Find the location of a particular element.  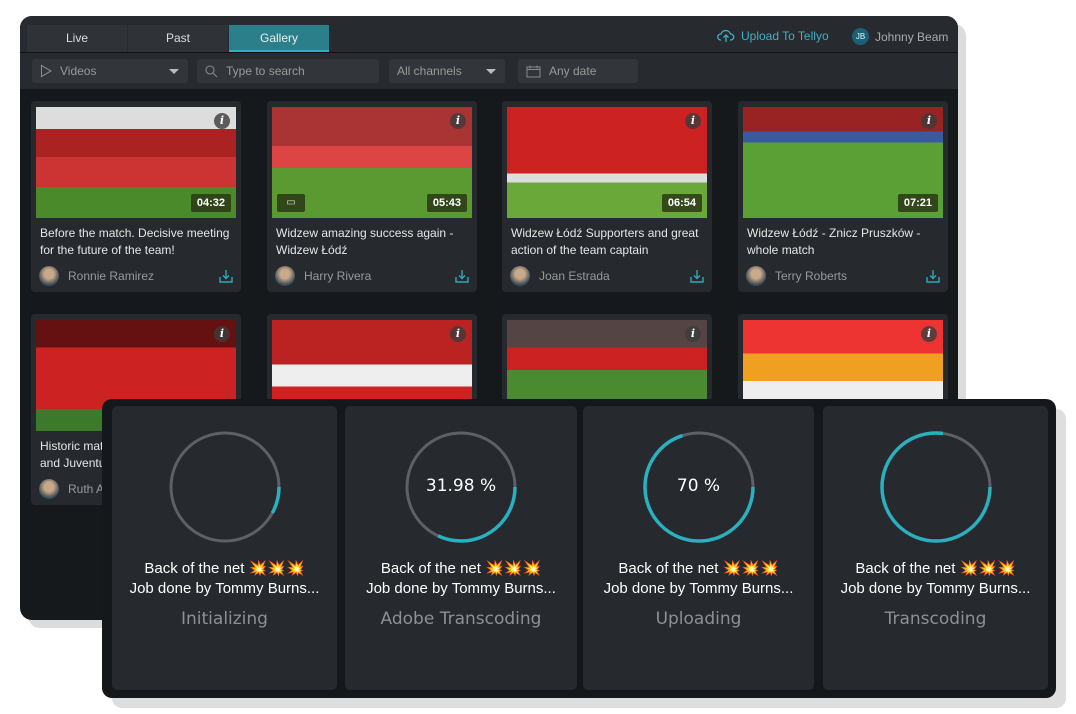

tab-live: Live is located at coordinates (77, 38).